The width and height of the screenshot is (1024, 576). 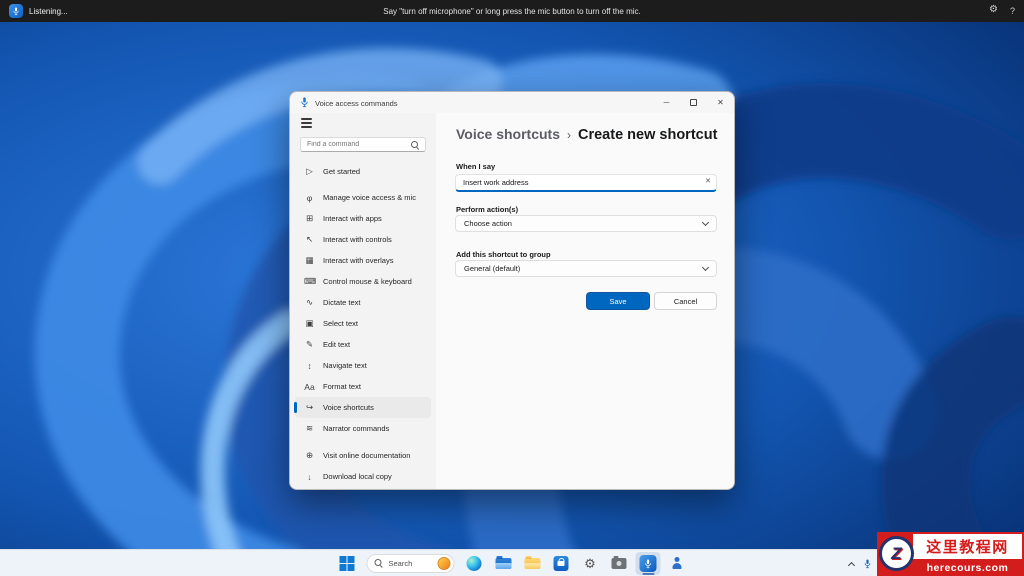 What do you see at coordinates (512, 102) in the screenshot?
I see `window-titlebar: Voice access commands ─ ✕` at bounding box center [512, 102].